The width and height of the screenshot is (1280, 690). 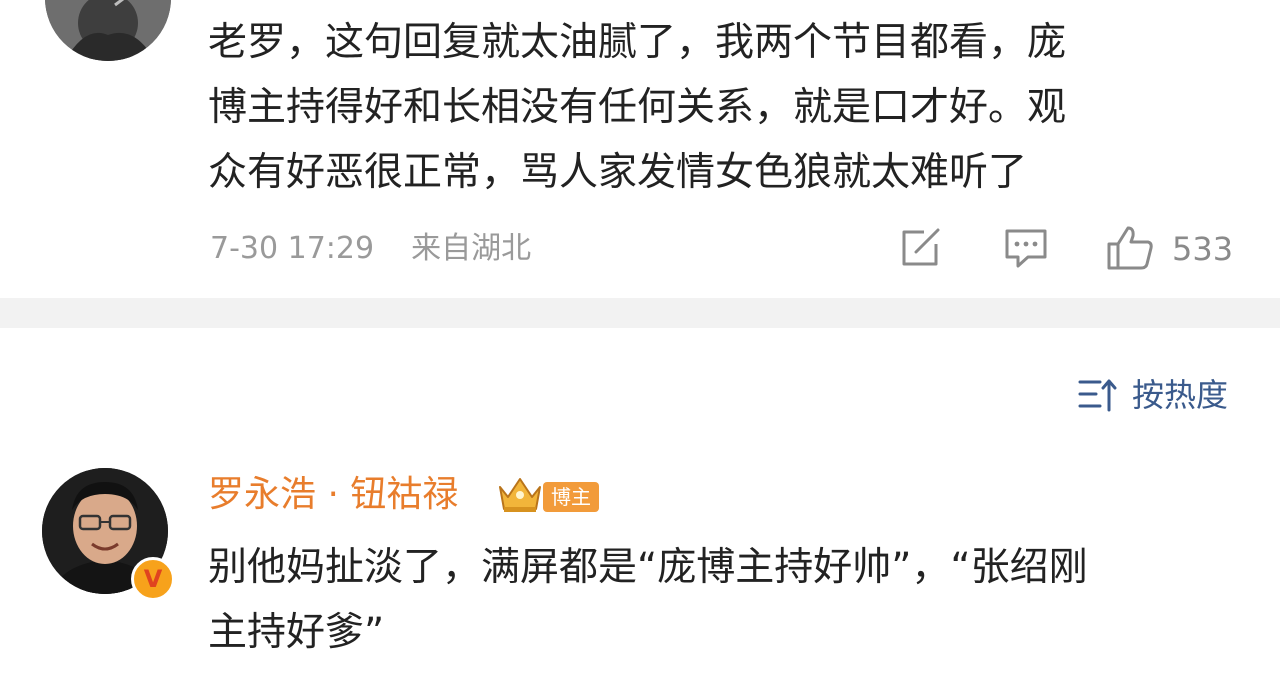 What do you see at coordinates (1097, 395) in the screenshot?
I see `sort-icon` at bounding box center [1097, 395].